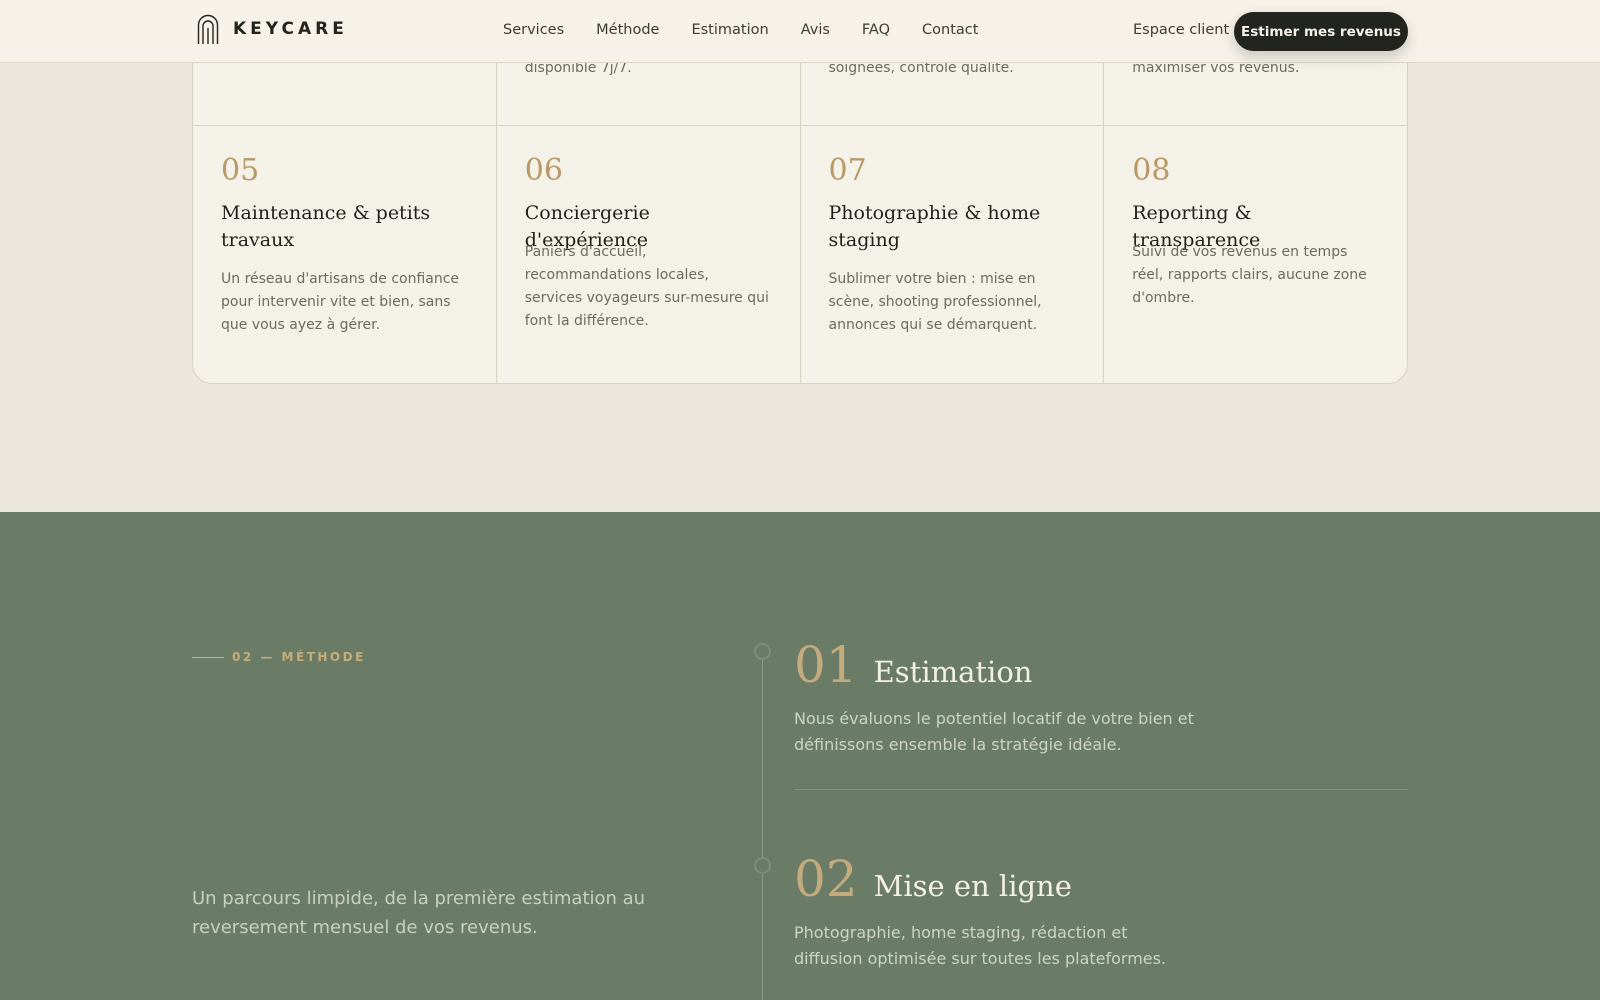  Describe the element at coordinates (953, 672) in the screenshot. I see `step-title: Estimation` at that location.